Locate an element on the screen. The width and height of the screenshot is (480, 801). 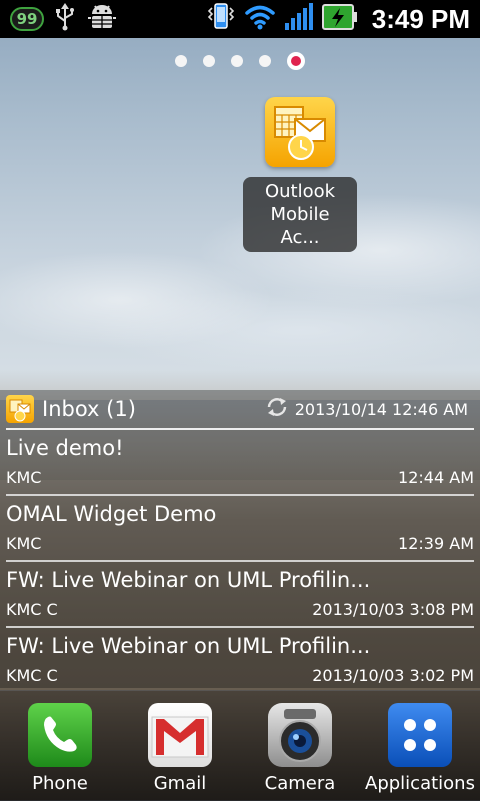
dock-phone: Phone is located at coordinates (60, 746).